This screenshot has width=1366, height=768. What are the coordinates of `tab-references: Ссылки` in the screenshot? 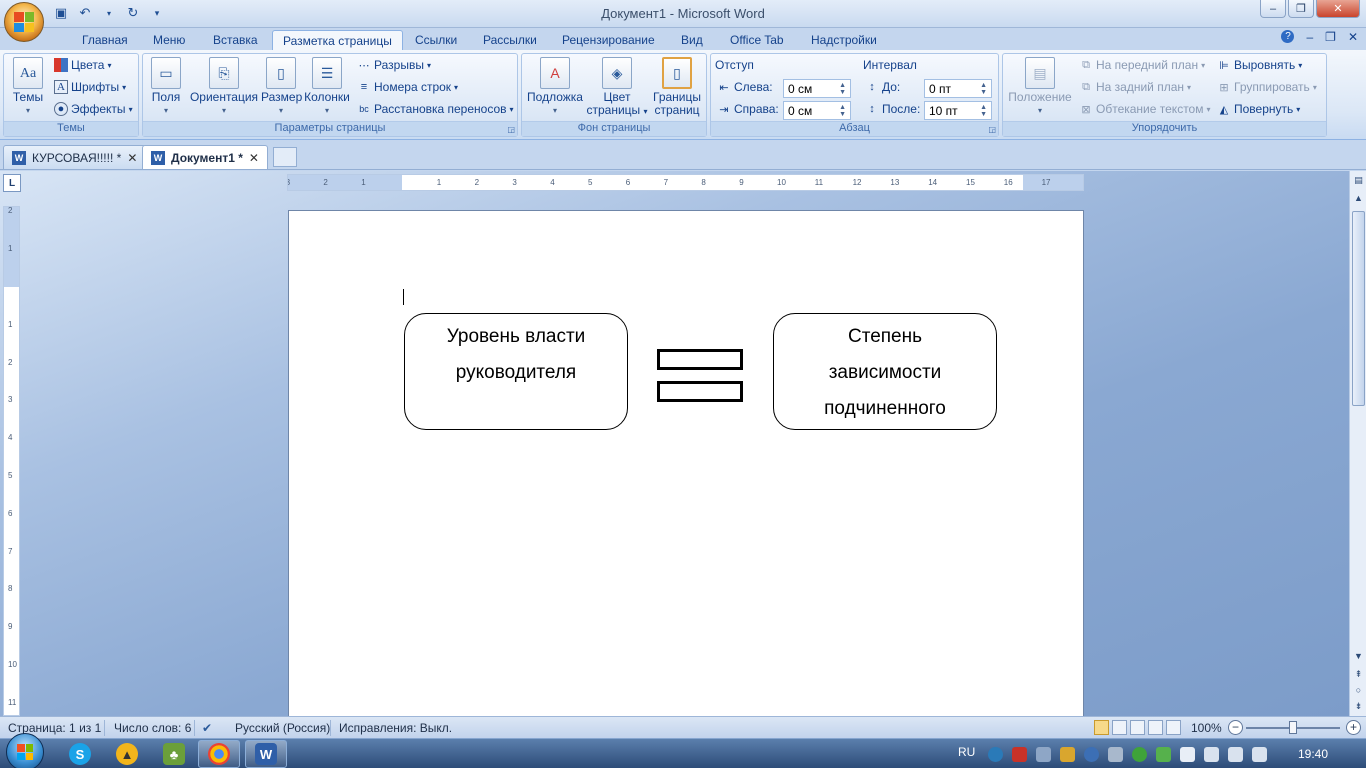 It's located at (436, 40).